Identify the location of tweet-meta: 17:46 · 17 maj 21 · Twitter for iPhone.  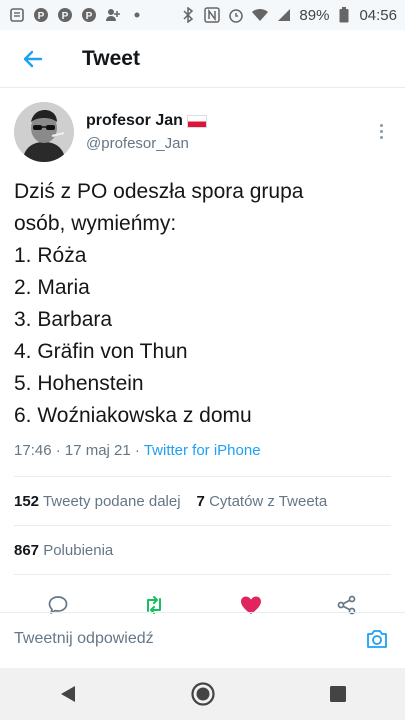
(202, 448).